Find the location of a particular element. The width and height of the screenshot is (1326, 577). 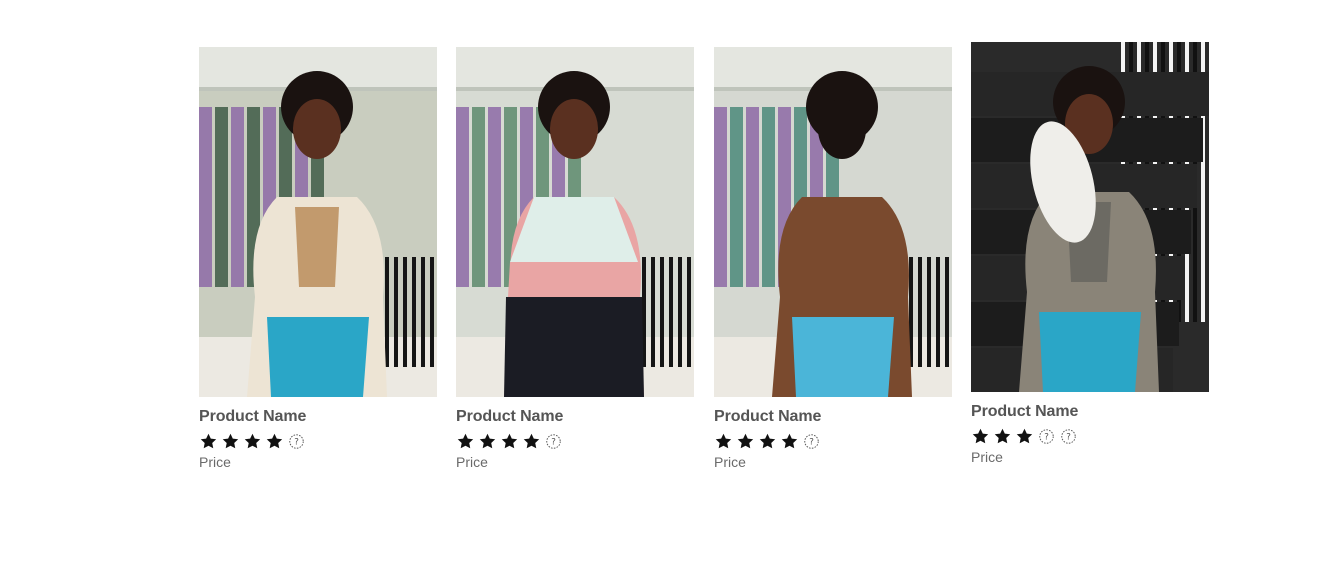

staircase-sneaker-photo is located at coordinates (1090, 217).